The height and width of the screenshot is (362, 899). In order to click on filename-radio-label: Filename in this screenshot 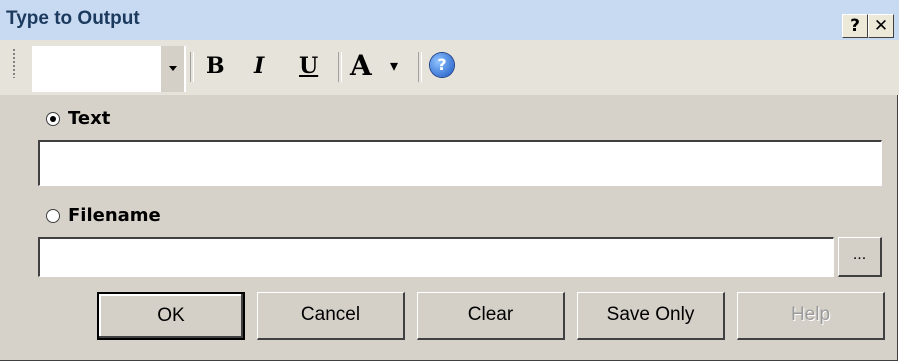, I will do `click(114, 215)`.